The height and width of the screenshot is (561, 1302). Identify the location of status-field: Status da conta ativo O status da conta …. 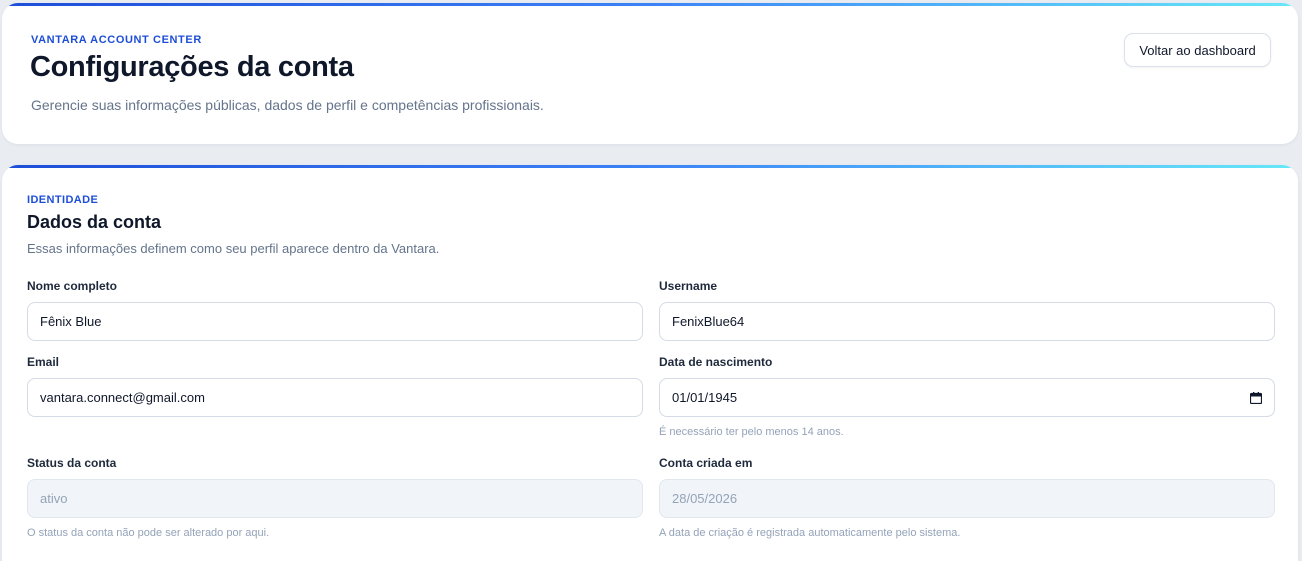
(335, 497).